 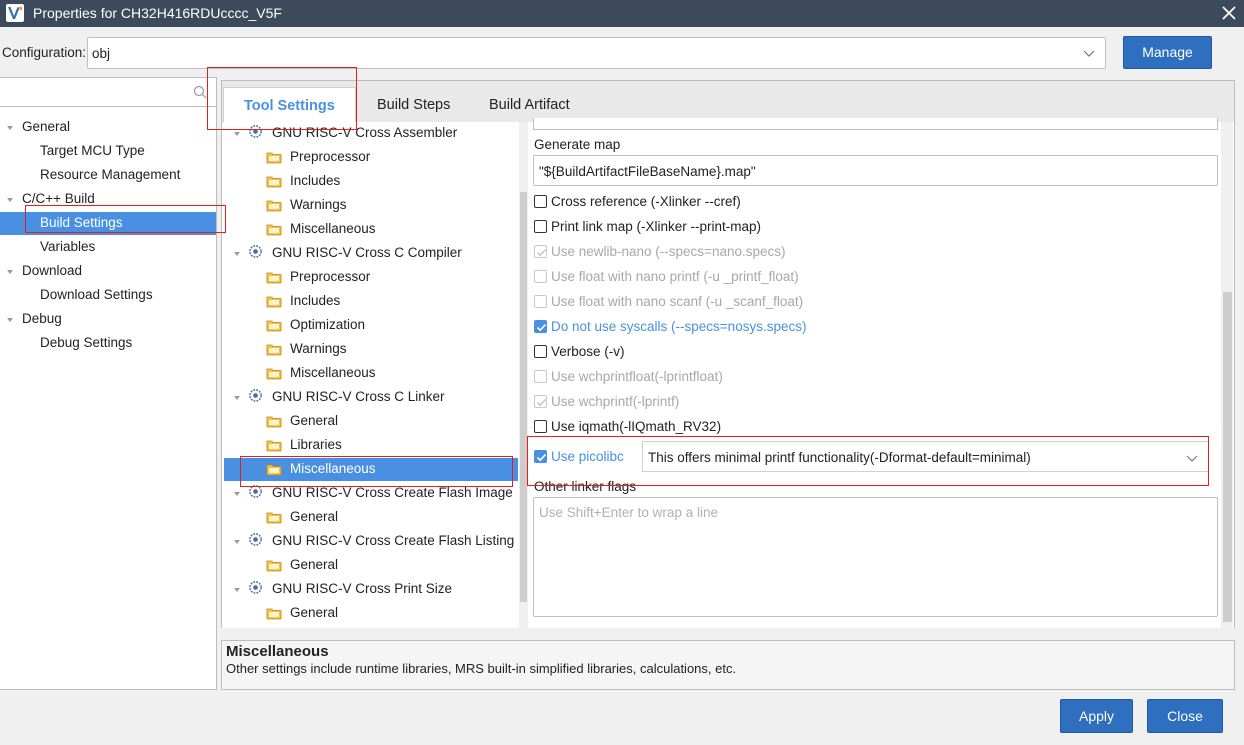 What do you see at coordinates (67, 247) in the screenshot?
I see `nav-item-variables: Variables` at bounding box center [67, 247].